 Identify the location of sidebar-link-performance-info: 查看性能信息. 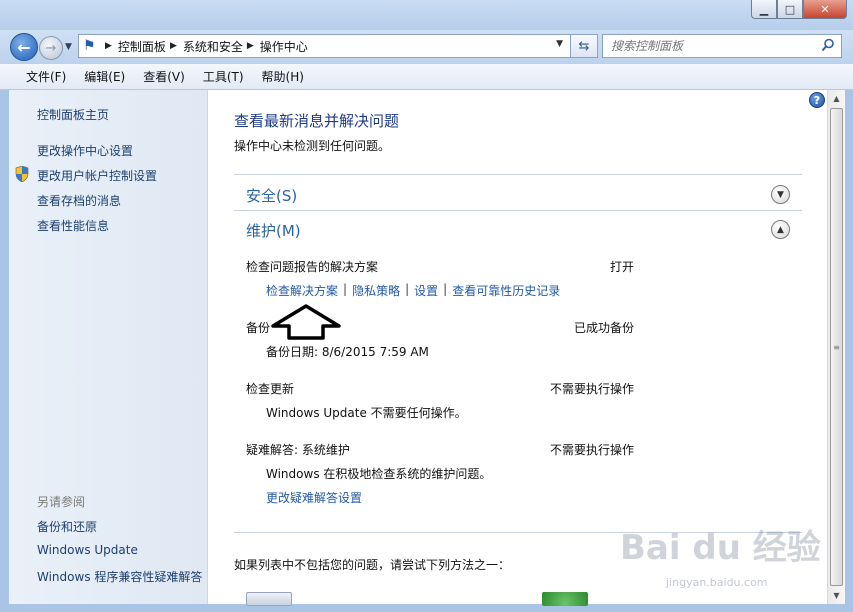
(73, 225).